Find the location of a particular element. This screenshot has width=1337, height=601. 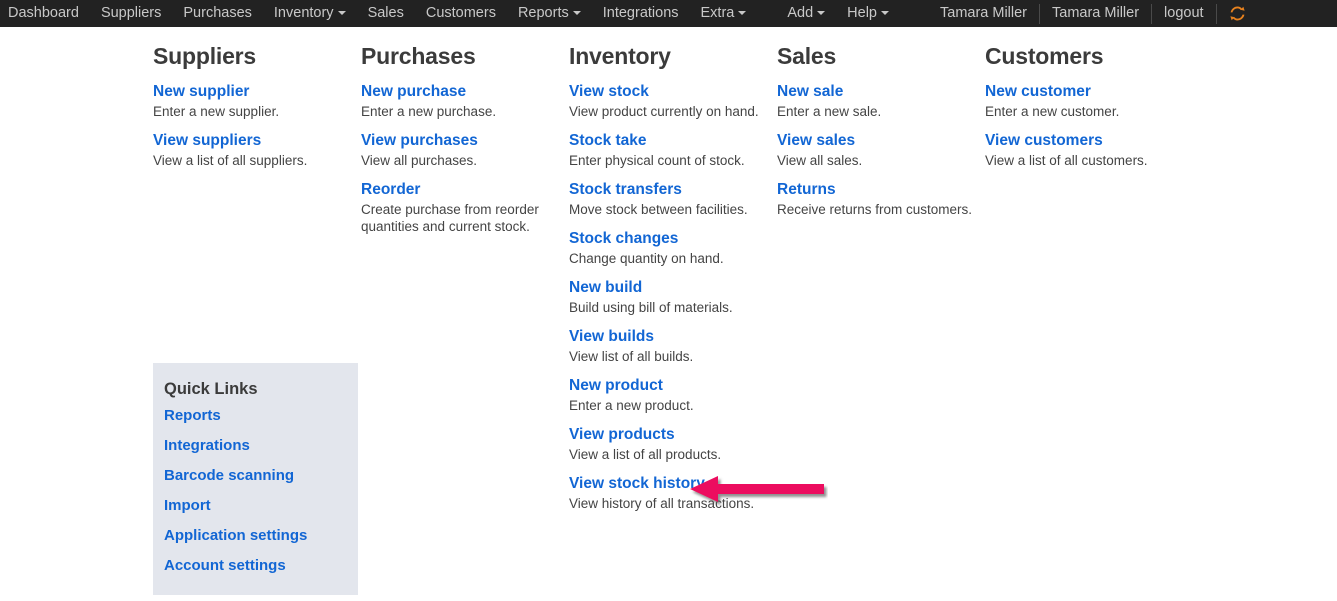

desc-new-customer: Enter a new customer. is located at coordinates (1052, 111).